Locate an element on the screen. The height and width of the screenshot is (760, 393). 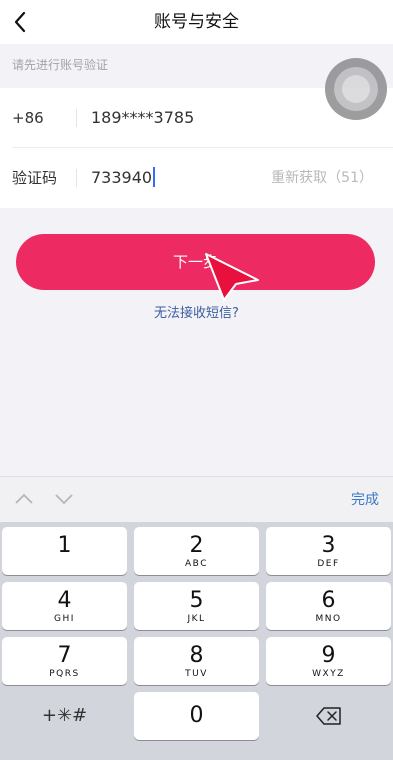
key-9: 9 WXYZ is located at coordinates (328, 661).